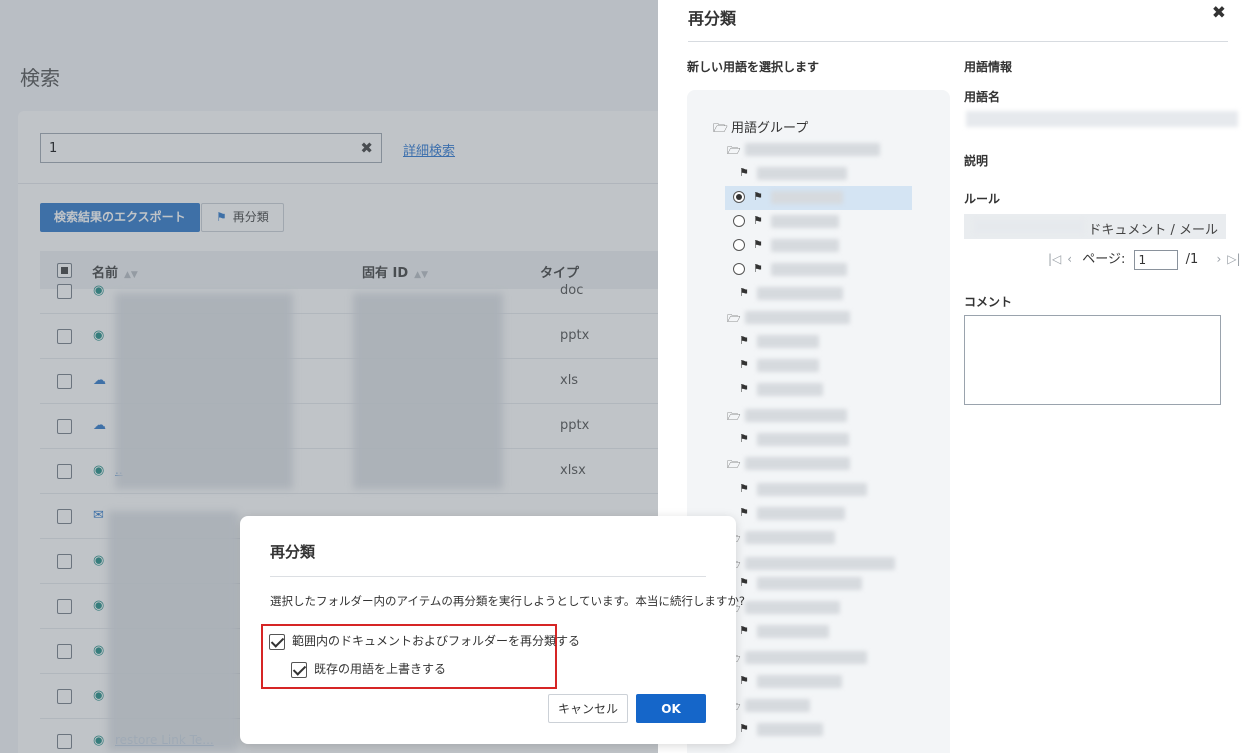  What do you see at coordinates (1069, 259) in the screenshot?
I see `prev-page-icon: ‹` at bounding box center [1069, 259].